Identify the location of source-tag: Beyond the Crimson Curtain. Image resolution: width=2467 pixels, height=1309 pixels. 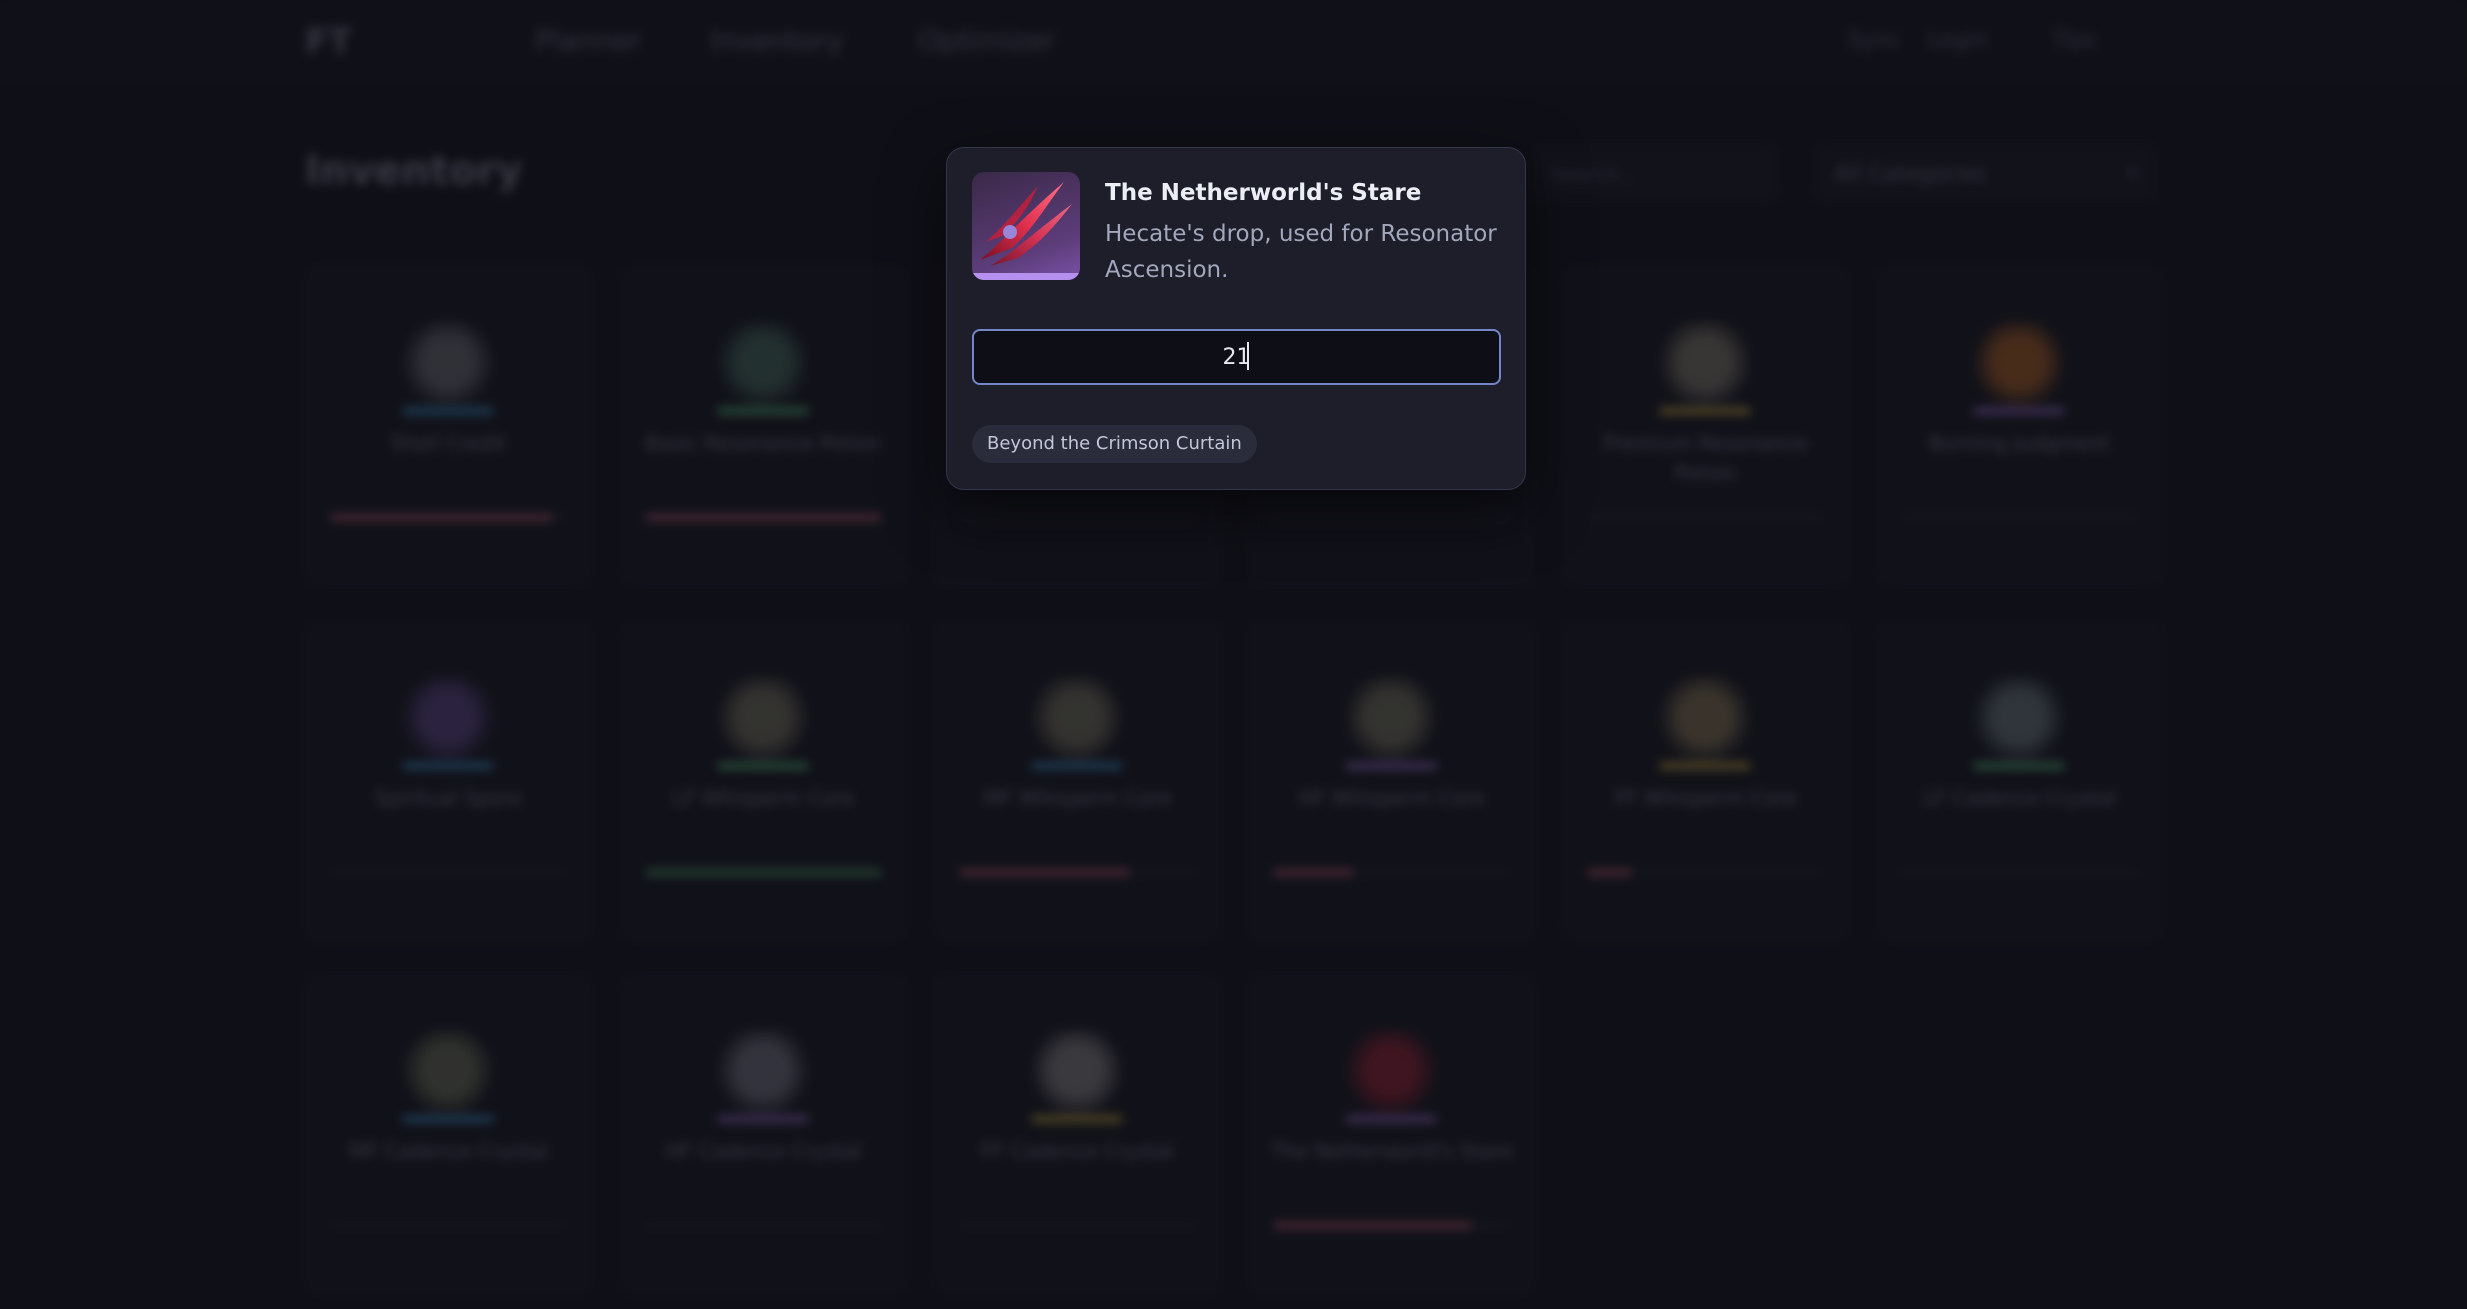
(1114, 444).